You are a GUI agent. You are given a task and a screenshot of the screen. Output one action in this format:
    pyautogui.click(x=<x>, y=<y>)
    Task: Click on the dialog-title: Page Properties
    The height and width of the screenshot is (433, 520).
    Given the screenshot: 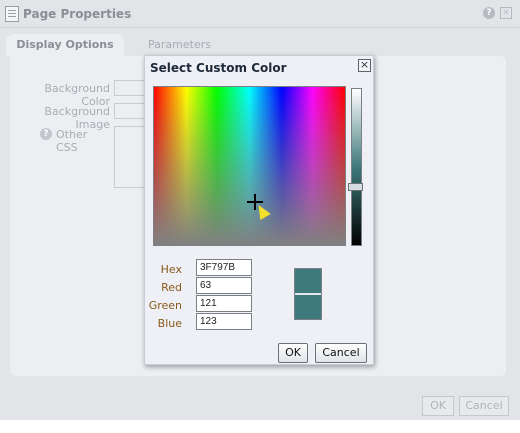 What is the action you would take?
    pyautogui.click(x=77, y=14)
    